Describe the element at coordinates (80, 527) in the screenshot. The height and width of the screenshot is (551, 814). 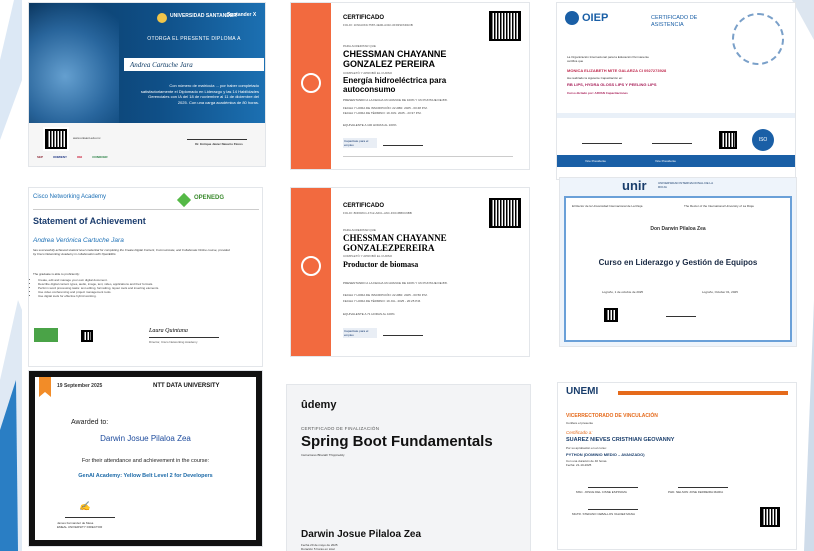
I see `signer-title: EMEAL UNIVERSITY DIRECTOR` at that location.